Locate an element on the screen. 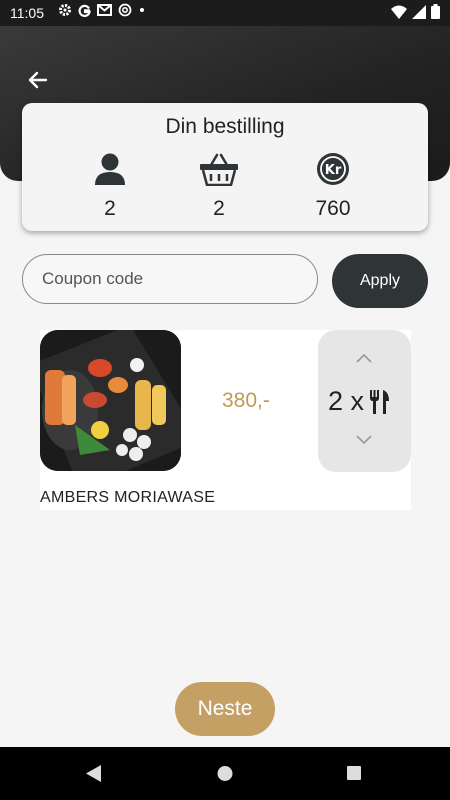 This screenshot has height=800, width=450. quantity-display: 2 x is located at coordinates (359, 401).